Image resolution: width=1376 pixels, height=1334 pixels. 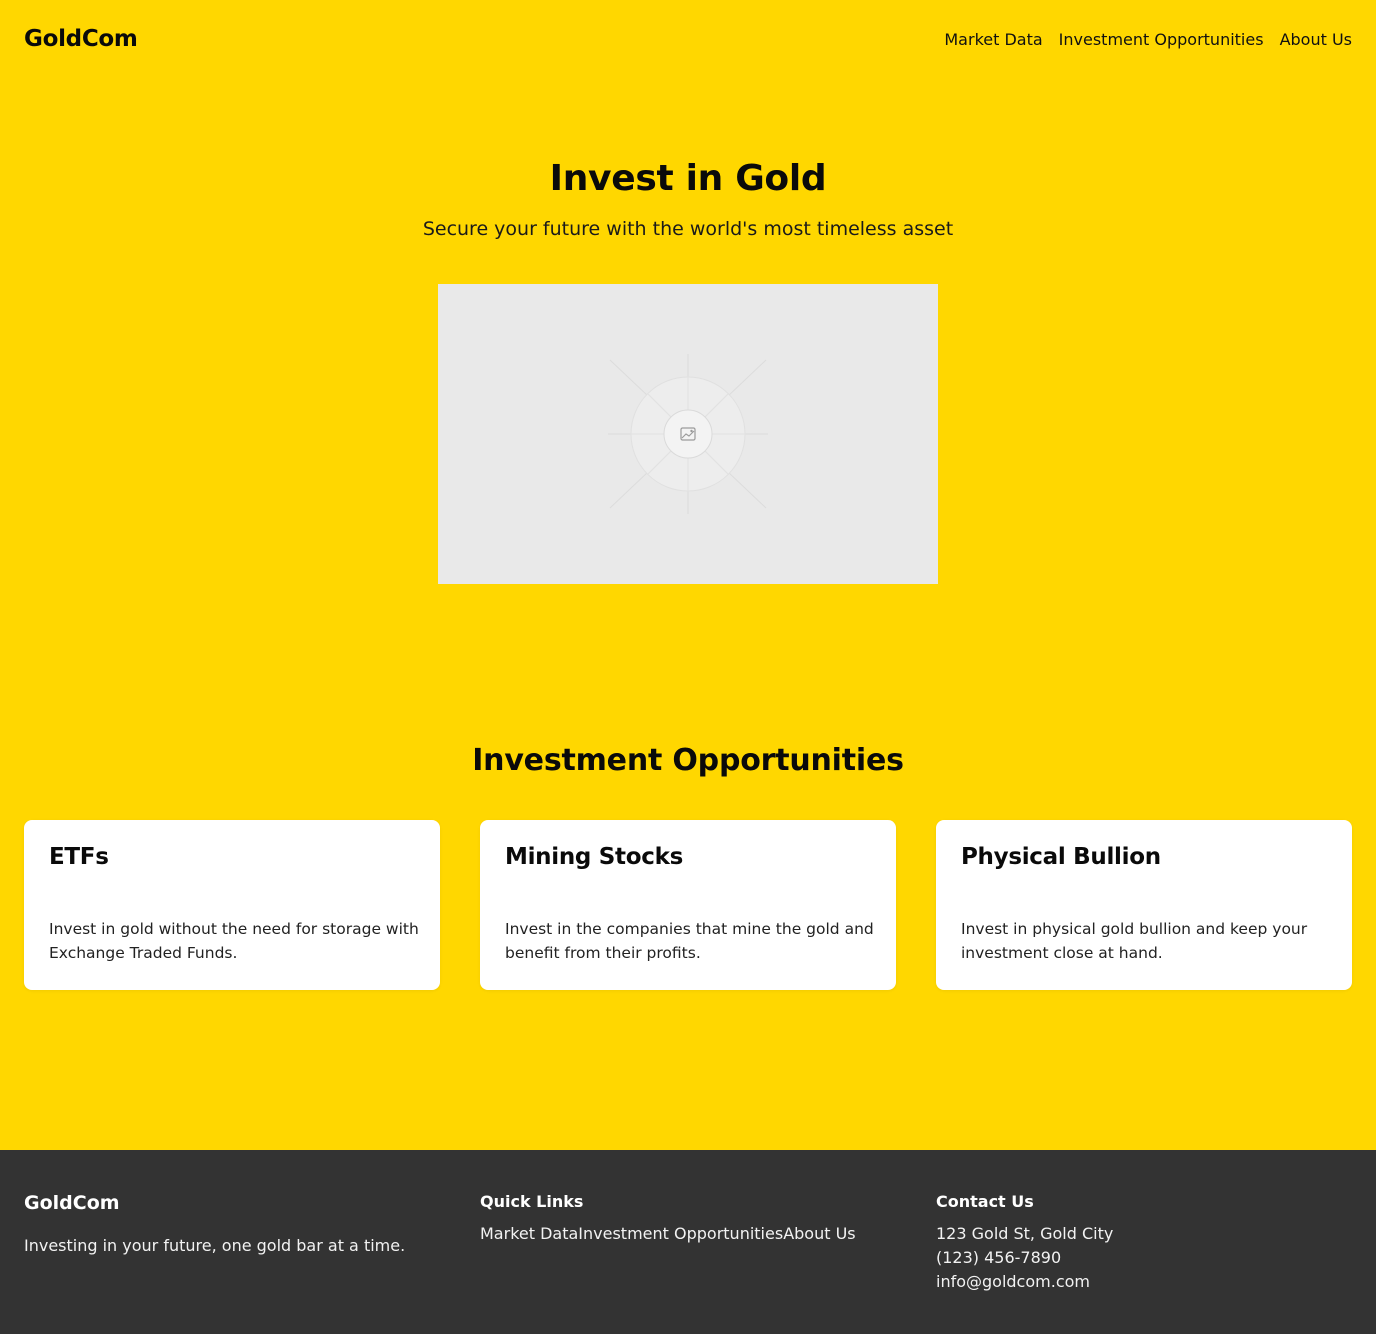 I want to click on contact-heading: Contact Us, so click(x=985, y=1201).